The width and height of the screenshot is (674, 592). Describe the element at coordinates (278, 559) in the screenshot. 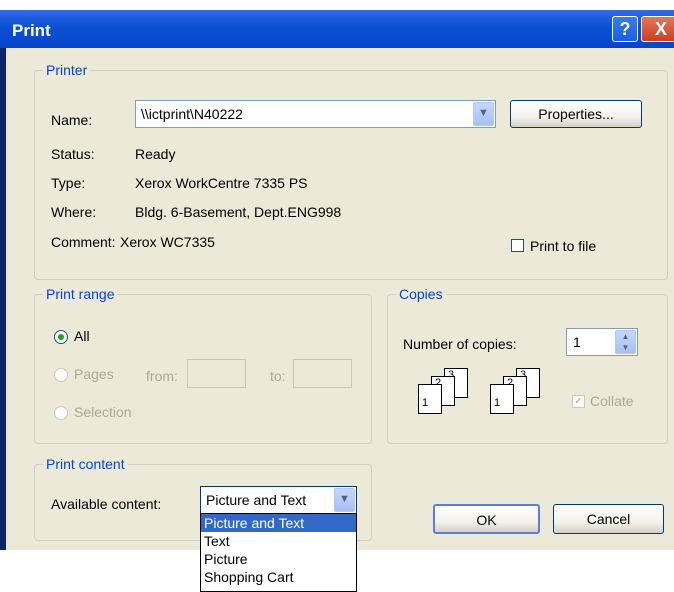

I see `dropdown-option: Picture` at that location.